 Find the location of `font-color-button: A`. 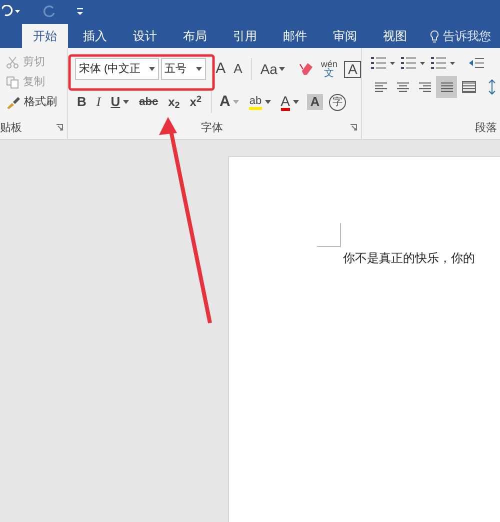

font-color-button: A is located at coordinates (290, 102).